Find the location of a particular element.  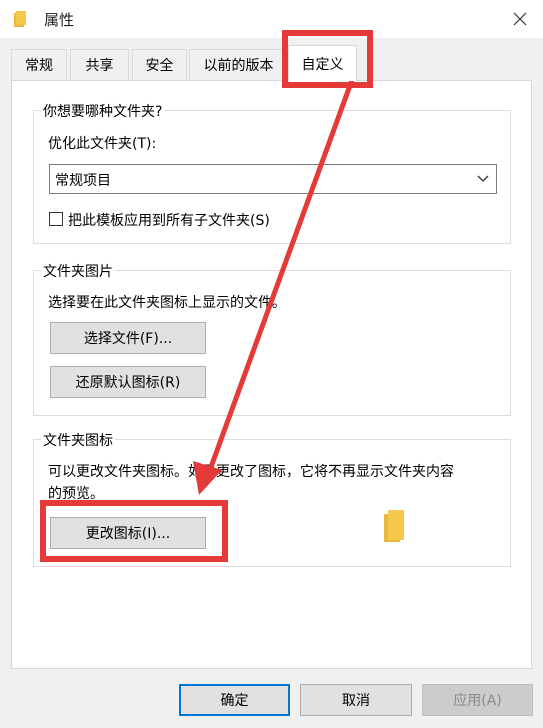

folder-picture-title: 文件夹图片 is located at coordinates (78, 271).